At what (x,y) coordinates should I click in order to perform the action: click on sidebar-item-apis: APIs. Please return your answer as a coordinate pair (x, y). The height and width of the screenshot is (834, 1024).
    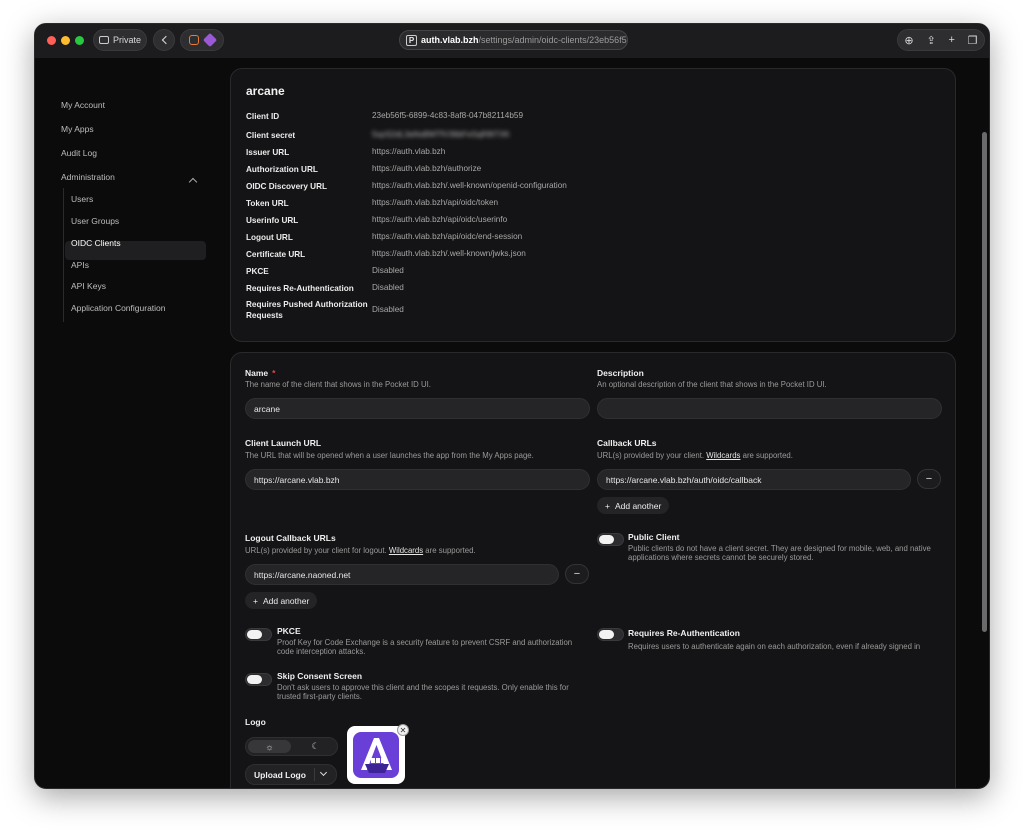
    Looking at the image, I should click on (80, 265).